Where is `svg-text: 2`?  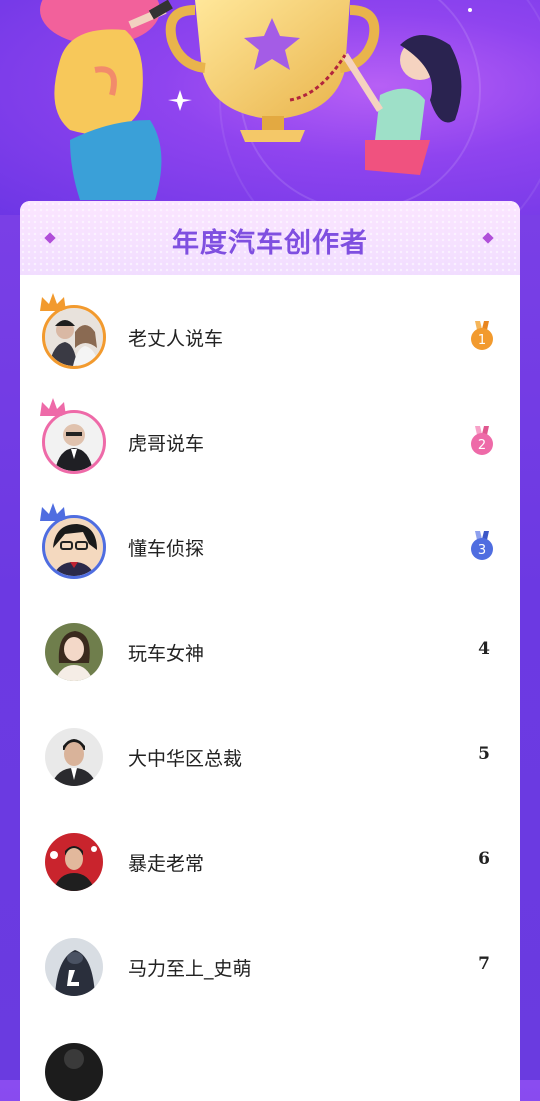
svg-text: 2 is located at coordinates (482, 445).